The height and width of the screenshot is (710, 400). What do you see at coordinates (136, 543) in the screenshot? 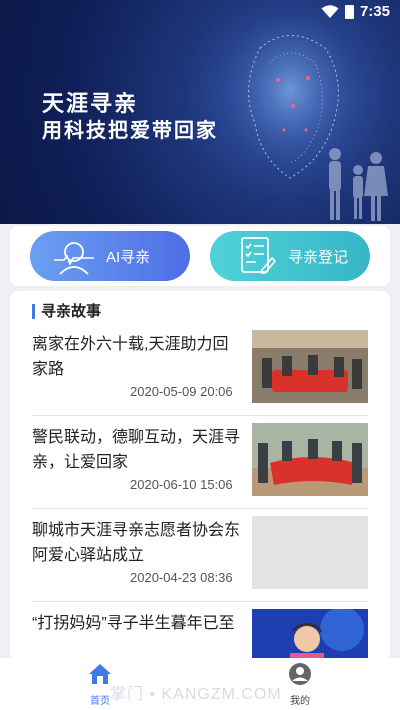
I see `story-title: 聊城市天涯寻亲志愿者协会东阿爱心驿站成立` at bounding box center [136, 543].